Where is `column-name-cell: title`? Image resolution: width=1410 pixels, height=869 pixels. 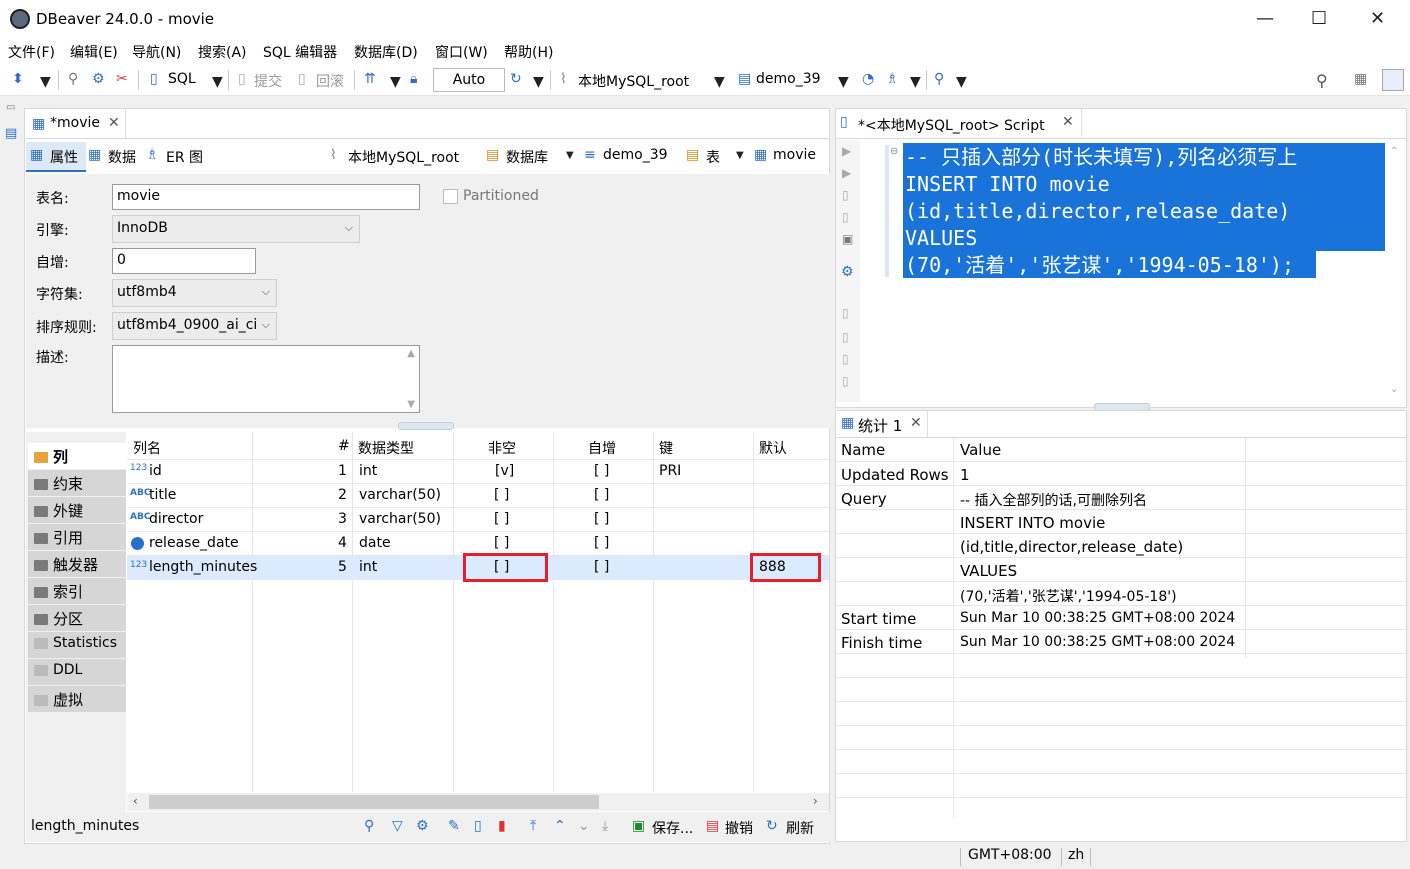
column-name-cell: title is located at coordinates (162, 495).